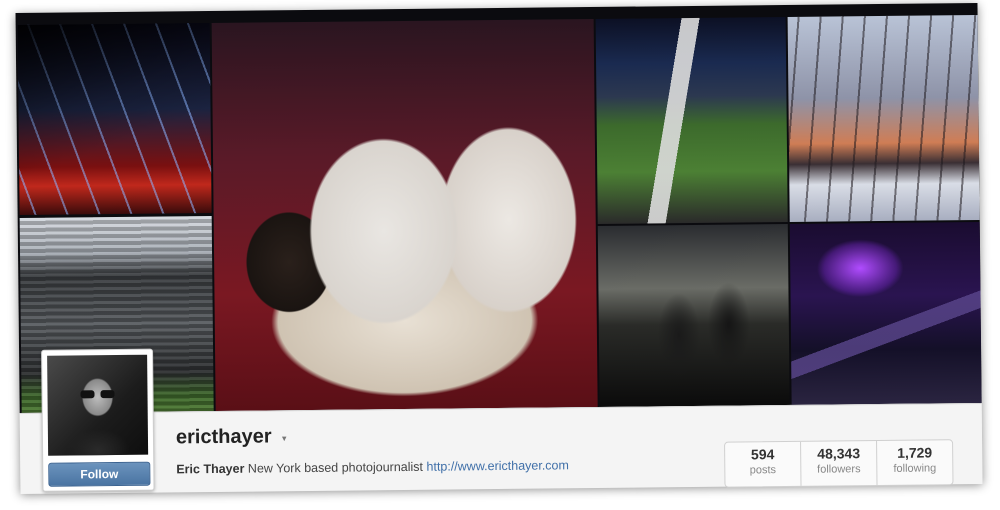  Describe the element at coordinates (99, 474) in the screenshot. I see `follow-button: Follow` at that location.